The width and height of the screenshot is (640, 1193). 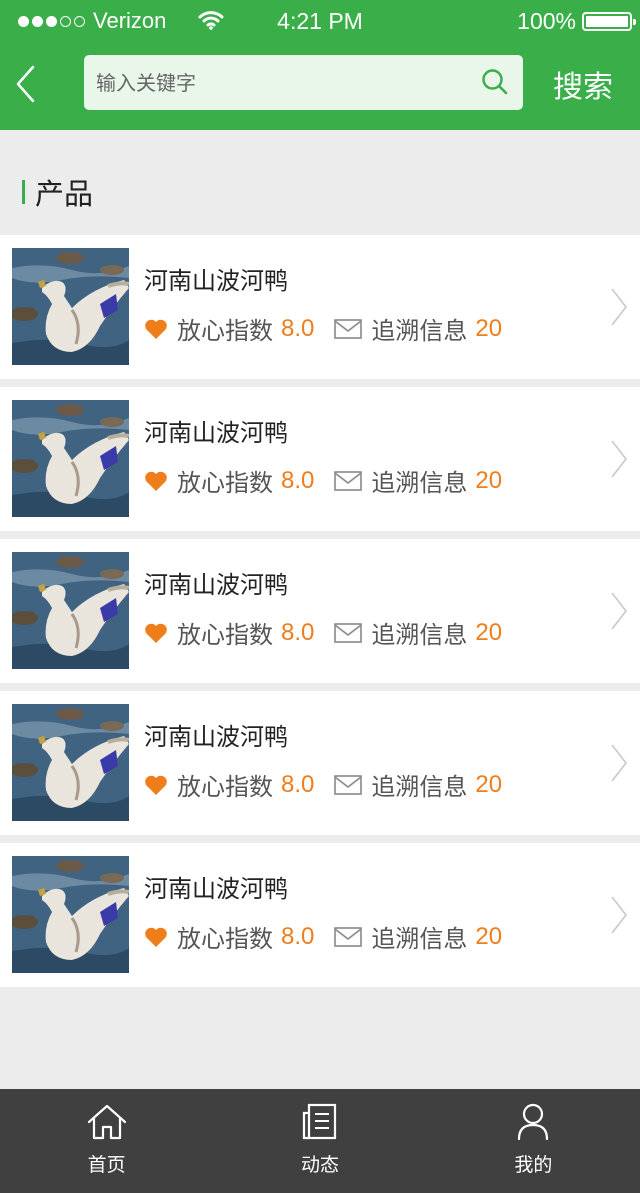 What do you see at coordinates (23, 192) in the screenshot?
I see `section-accent-bar` at bounding box center [23, 192].